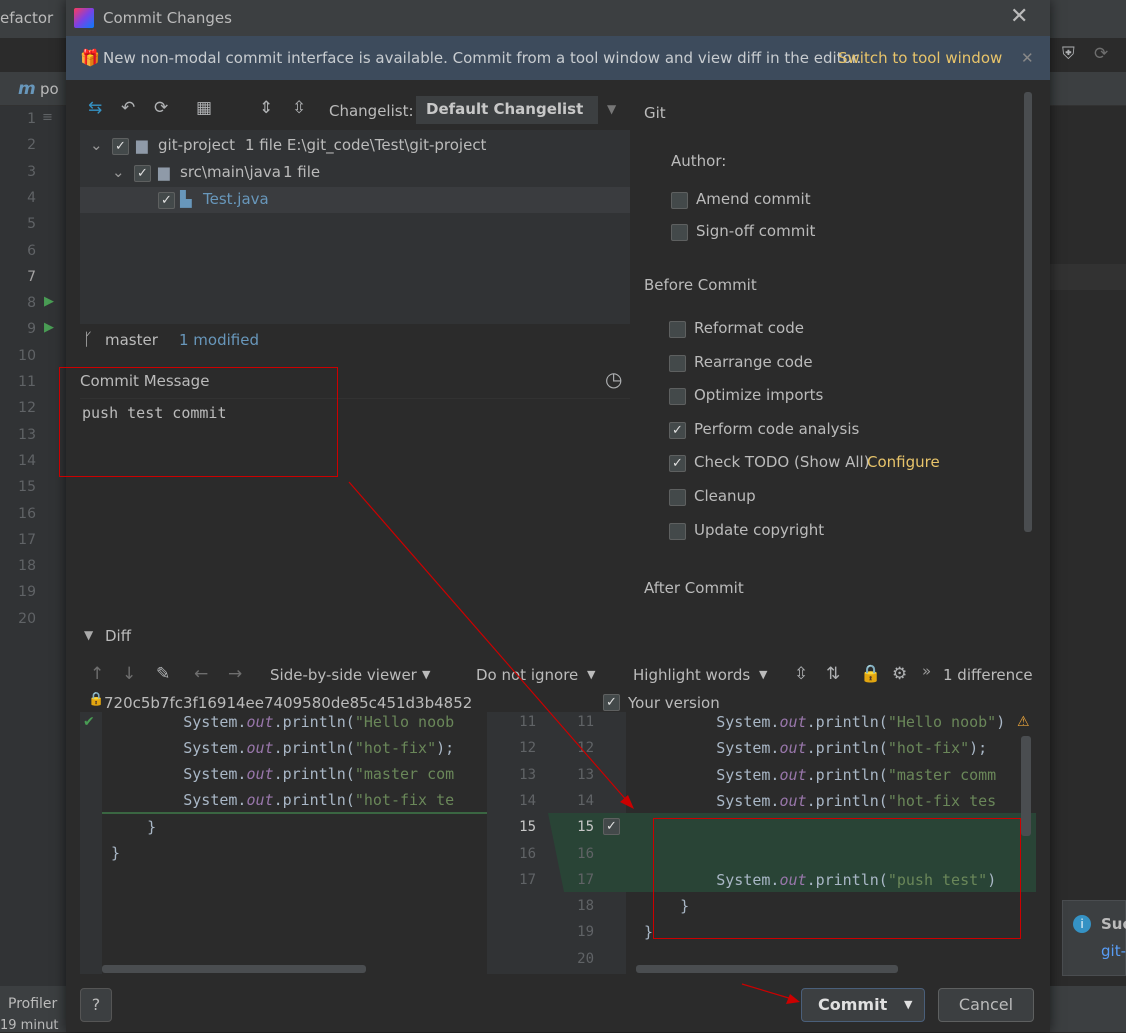  I want to click on notification-link: git-, so click(1113, 951).